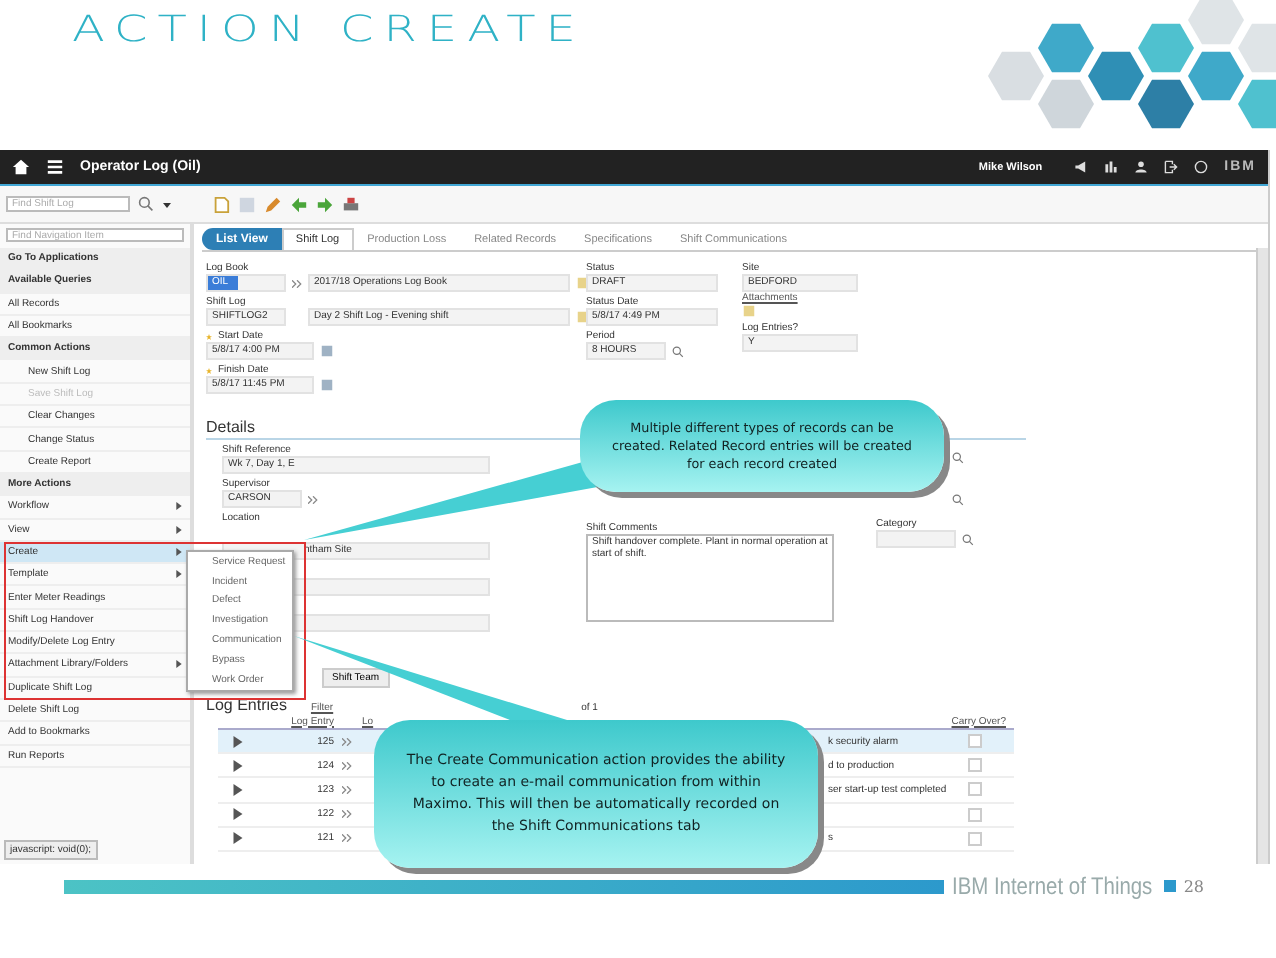 The height and width of the screenshot is (958, 1276). I want to click on chart-icon, so click(1111, 167).